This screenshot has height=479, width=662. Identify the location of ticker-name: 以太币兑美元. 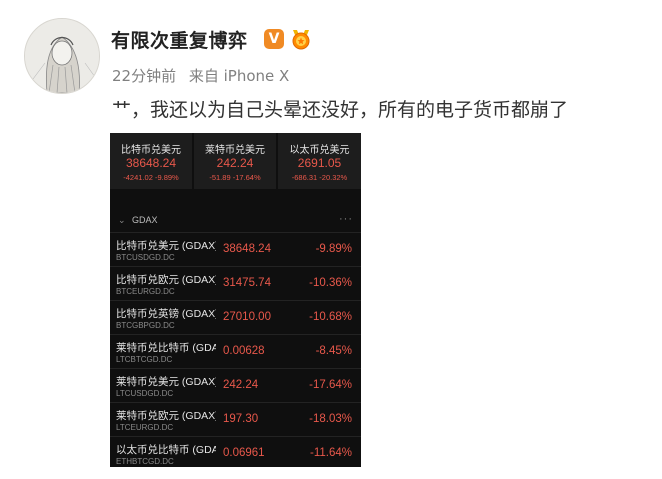
(319, 150).